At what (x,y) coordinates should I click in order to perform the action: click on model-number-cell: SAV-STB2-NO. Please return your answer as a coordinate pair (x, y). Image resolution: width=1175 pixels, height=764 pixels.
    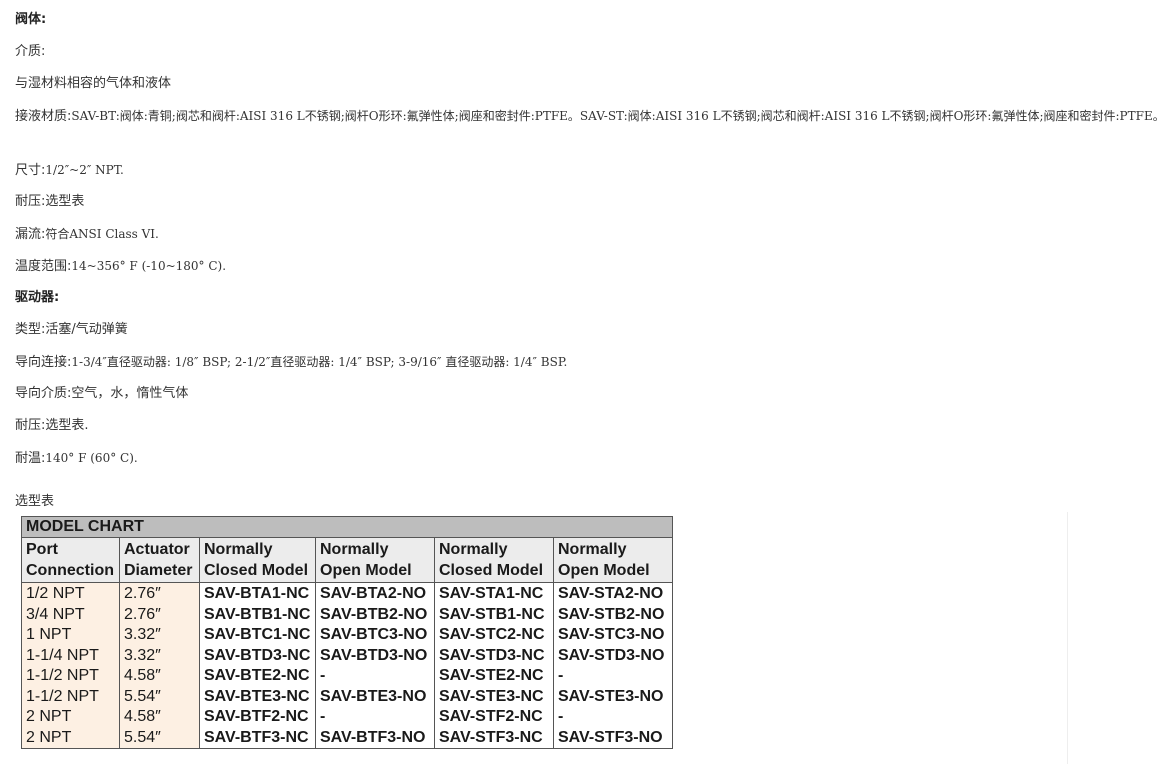
    Looking at the image, I should click on (613, 614).